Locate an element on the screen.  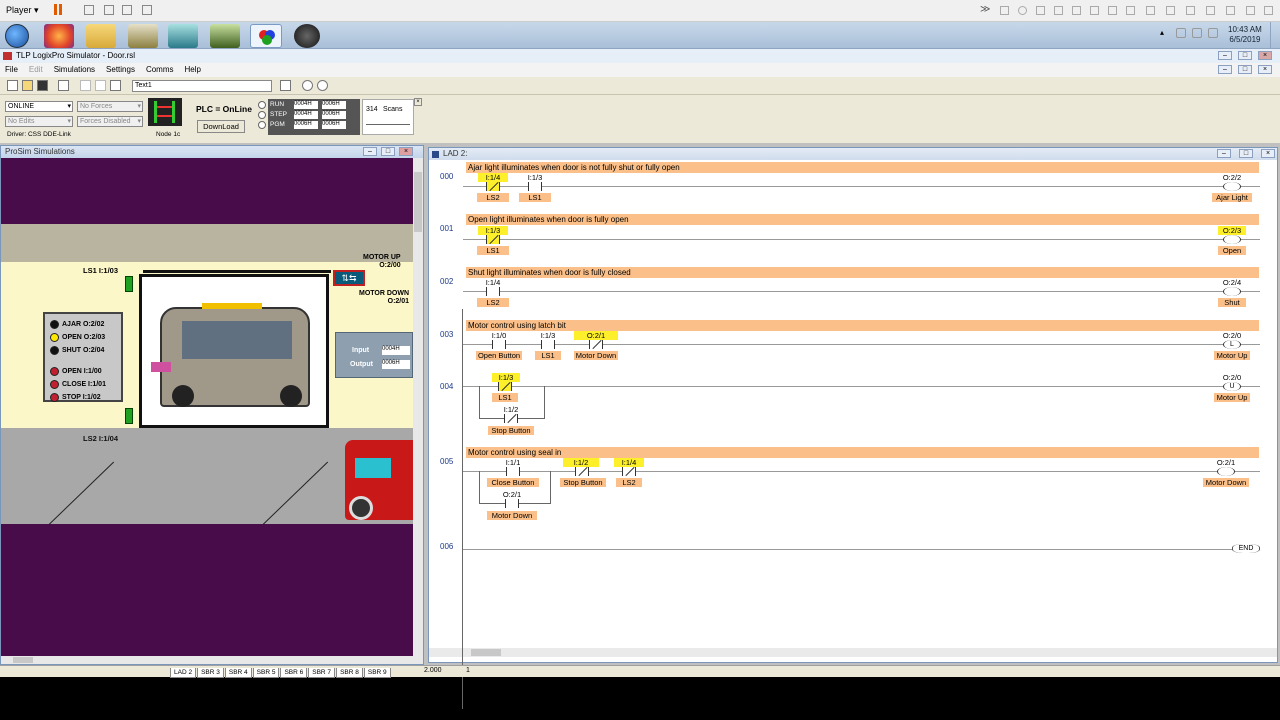
save-icon is located at coordinates (42, 85).